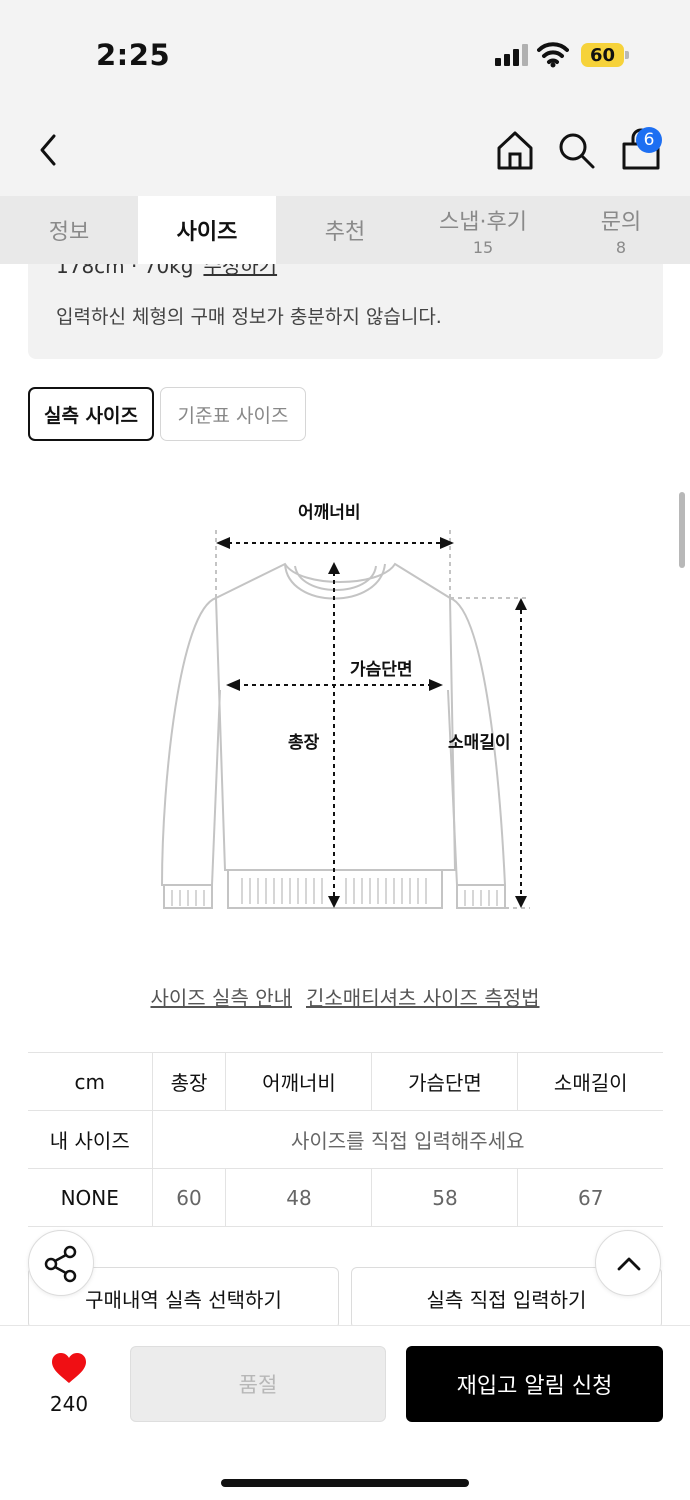 The image size is (690, 1500). I want to click on heart-icon, so click(69, 1368).